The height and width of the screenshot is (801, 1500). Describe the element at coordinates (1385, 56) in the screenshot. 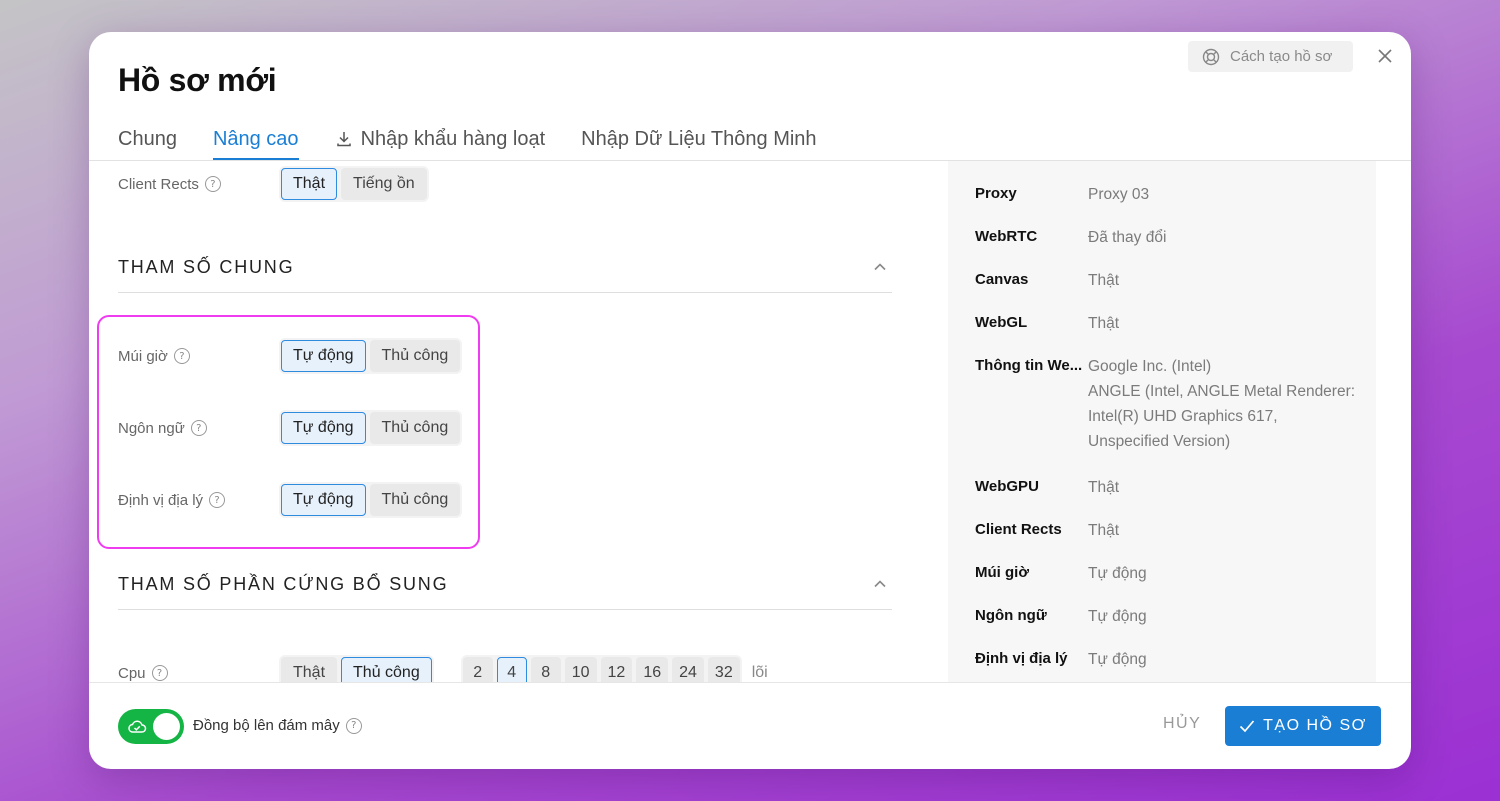

I see `close-icon` at that location.